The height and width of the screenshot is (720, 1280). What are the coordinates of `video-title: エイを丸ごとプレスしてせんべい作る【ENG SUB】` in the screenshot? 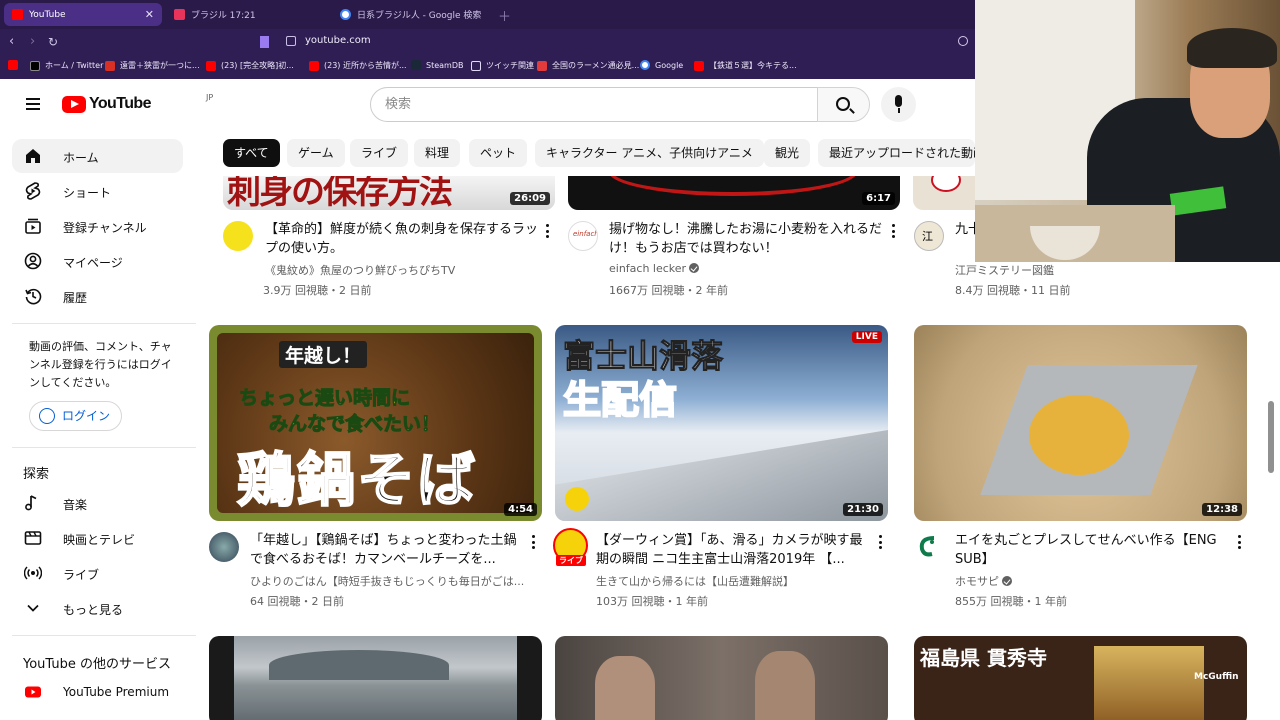 It's located at (1092, 550).